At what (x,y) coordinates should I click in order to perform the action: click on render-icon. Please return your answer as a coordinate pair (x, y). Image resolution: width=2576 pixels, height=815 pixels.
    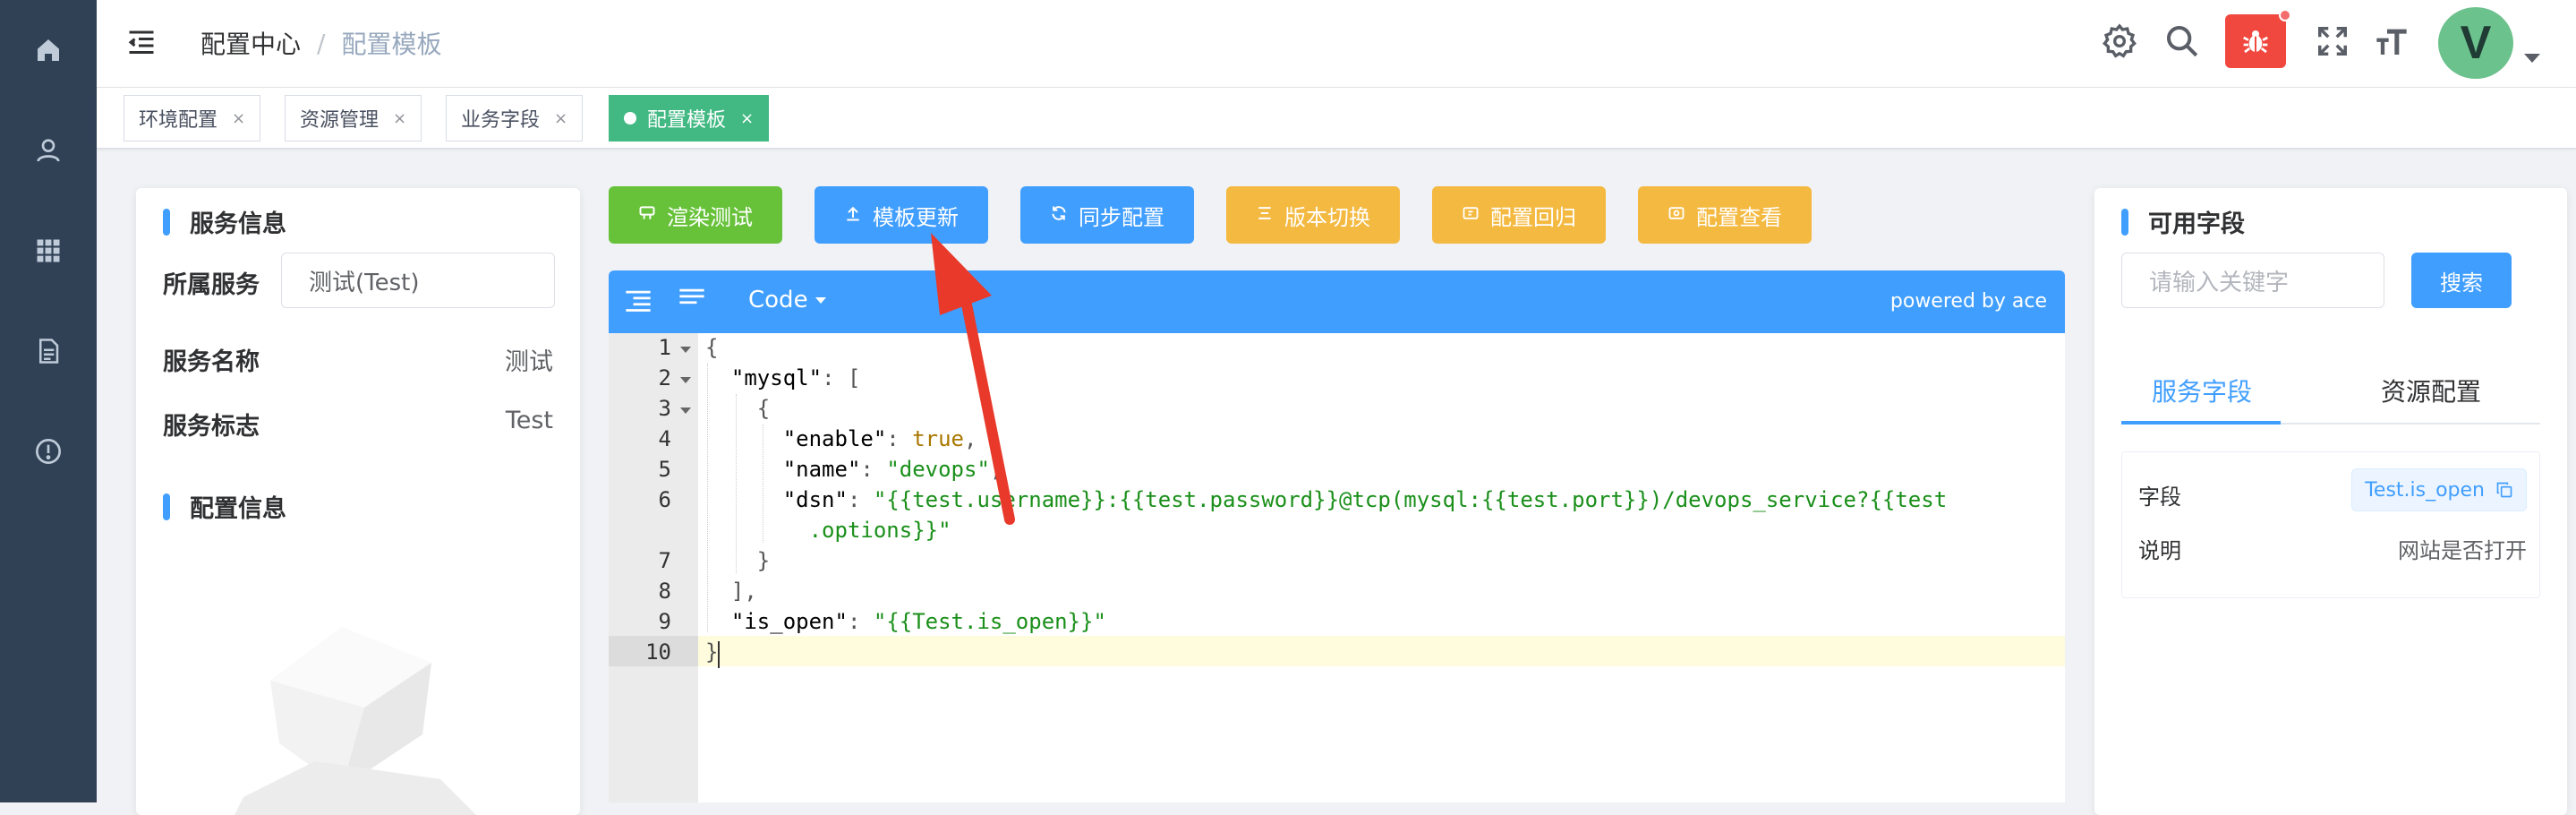
    Looking at the image, I should click on (647, 215).